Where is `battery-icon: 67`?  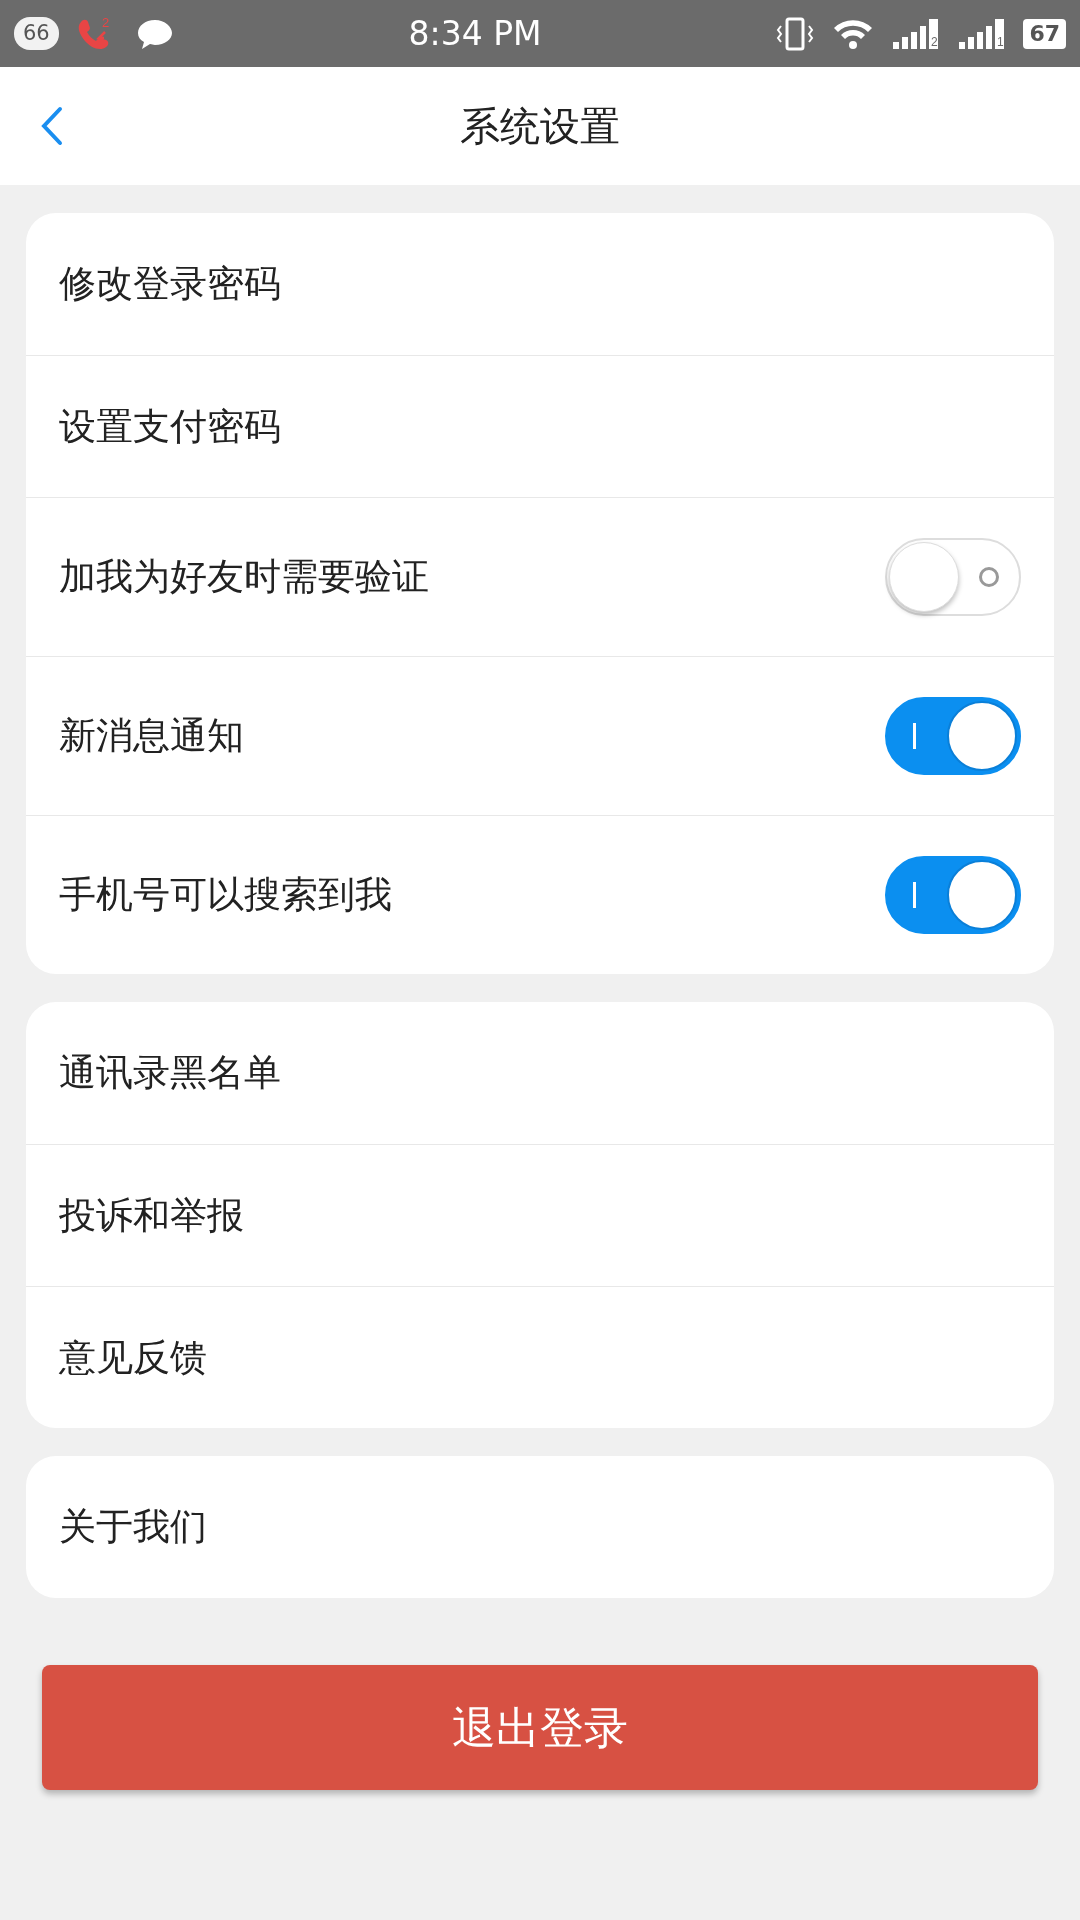
battery-icon: 67 is located at coordinates (1044, 33).